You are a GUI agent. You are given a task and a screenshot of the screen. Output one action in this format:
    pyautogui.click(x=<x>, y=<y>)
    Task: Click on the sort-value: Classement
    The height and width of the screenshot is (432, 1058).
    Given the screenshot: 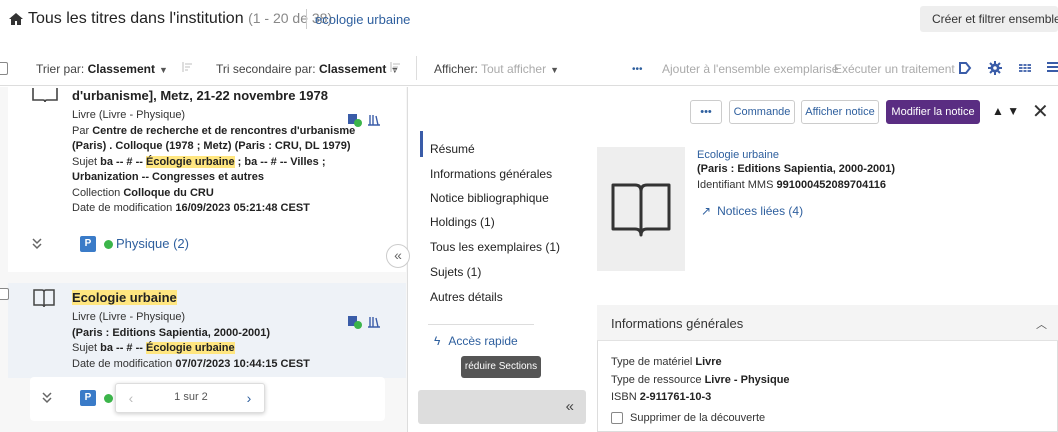 What is the action you would take?
    pyautogui.click(x=121, y=69)
    